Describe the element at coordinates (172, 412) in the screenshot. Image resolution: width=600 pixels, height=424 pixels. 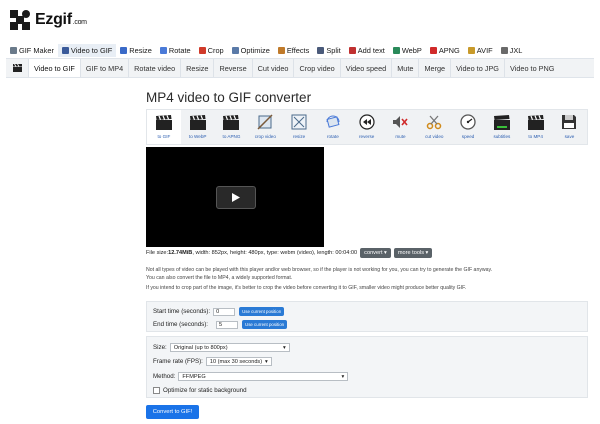
I see `convert-to-gif-button: Convert to GIF!` at that location.